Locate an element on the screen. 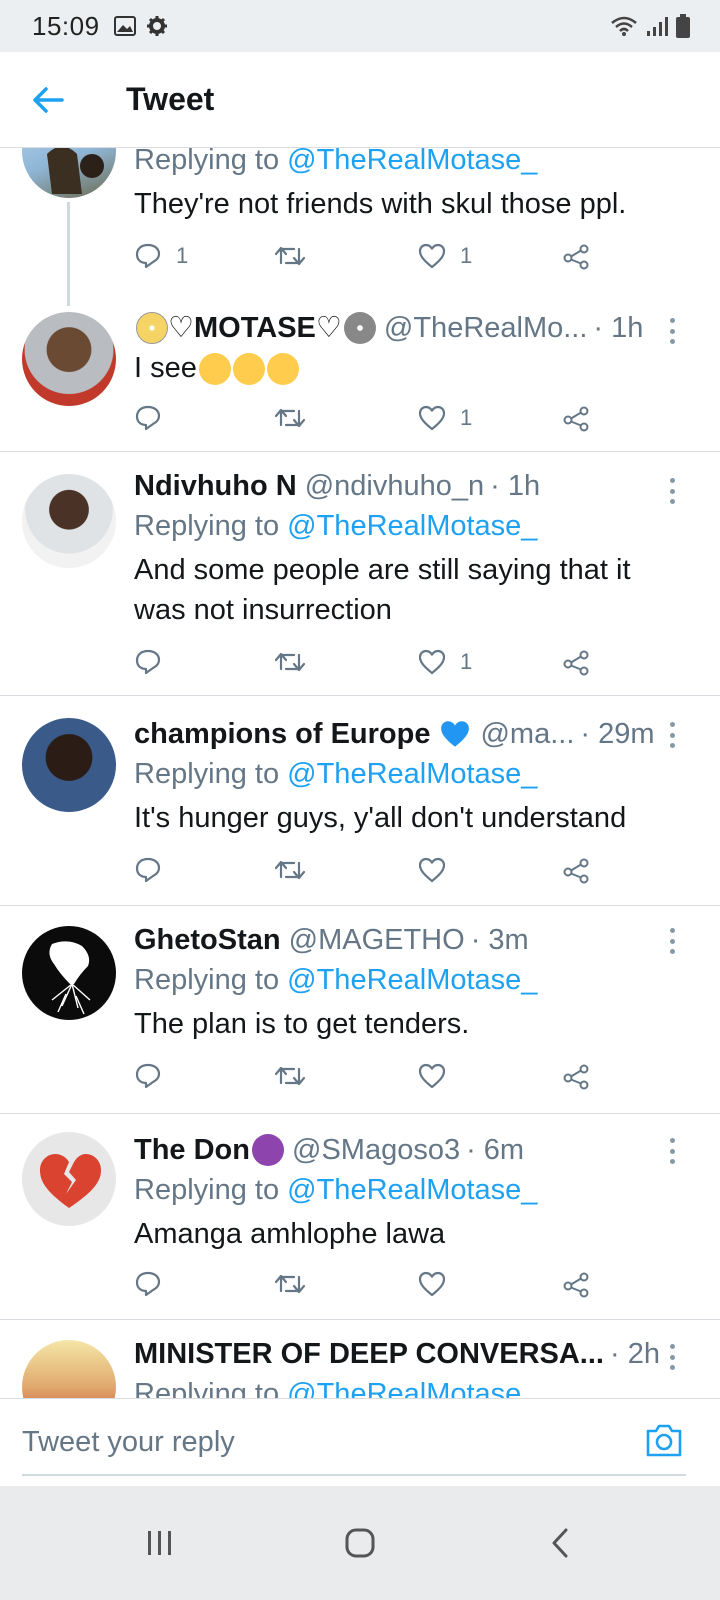 The height and width of the screenshot is (1600, 720). reply-composer is located at coordinates (360, 1442).